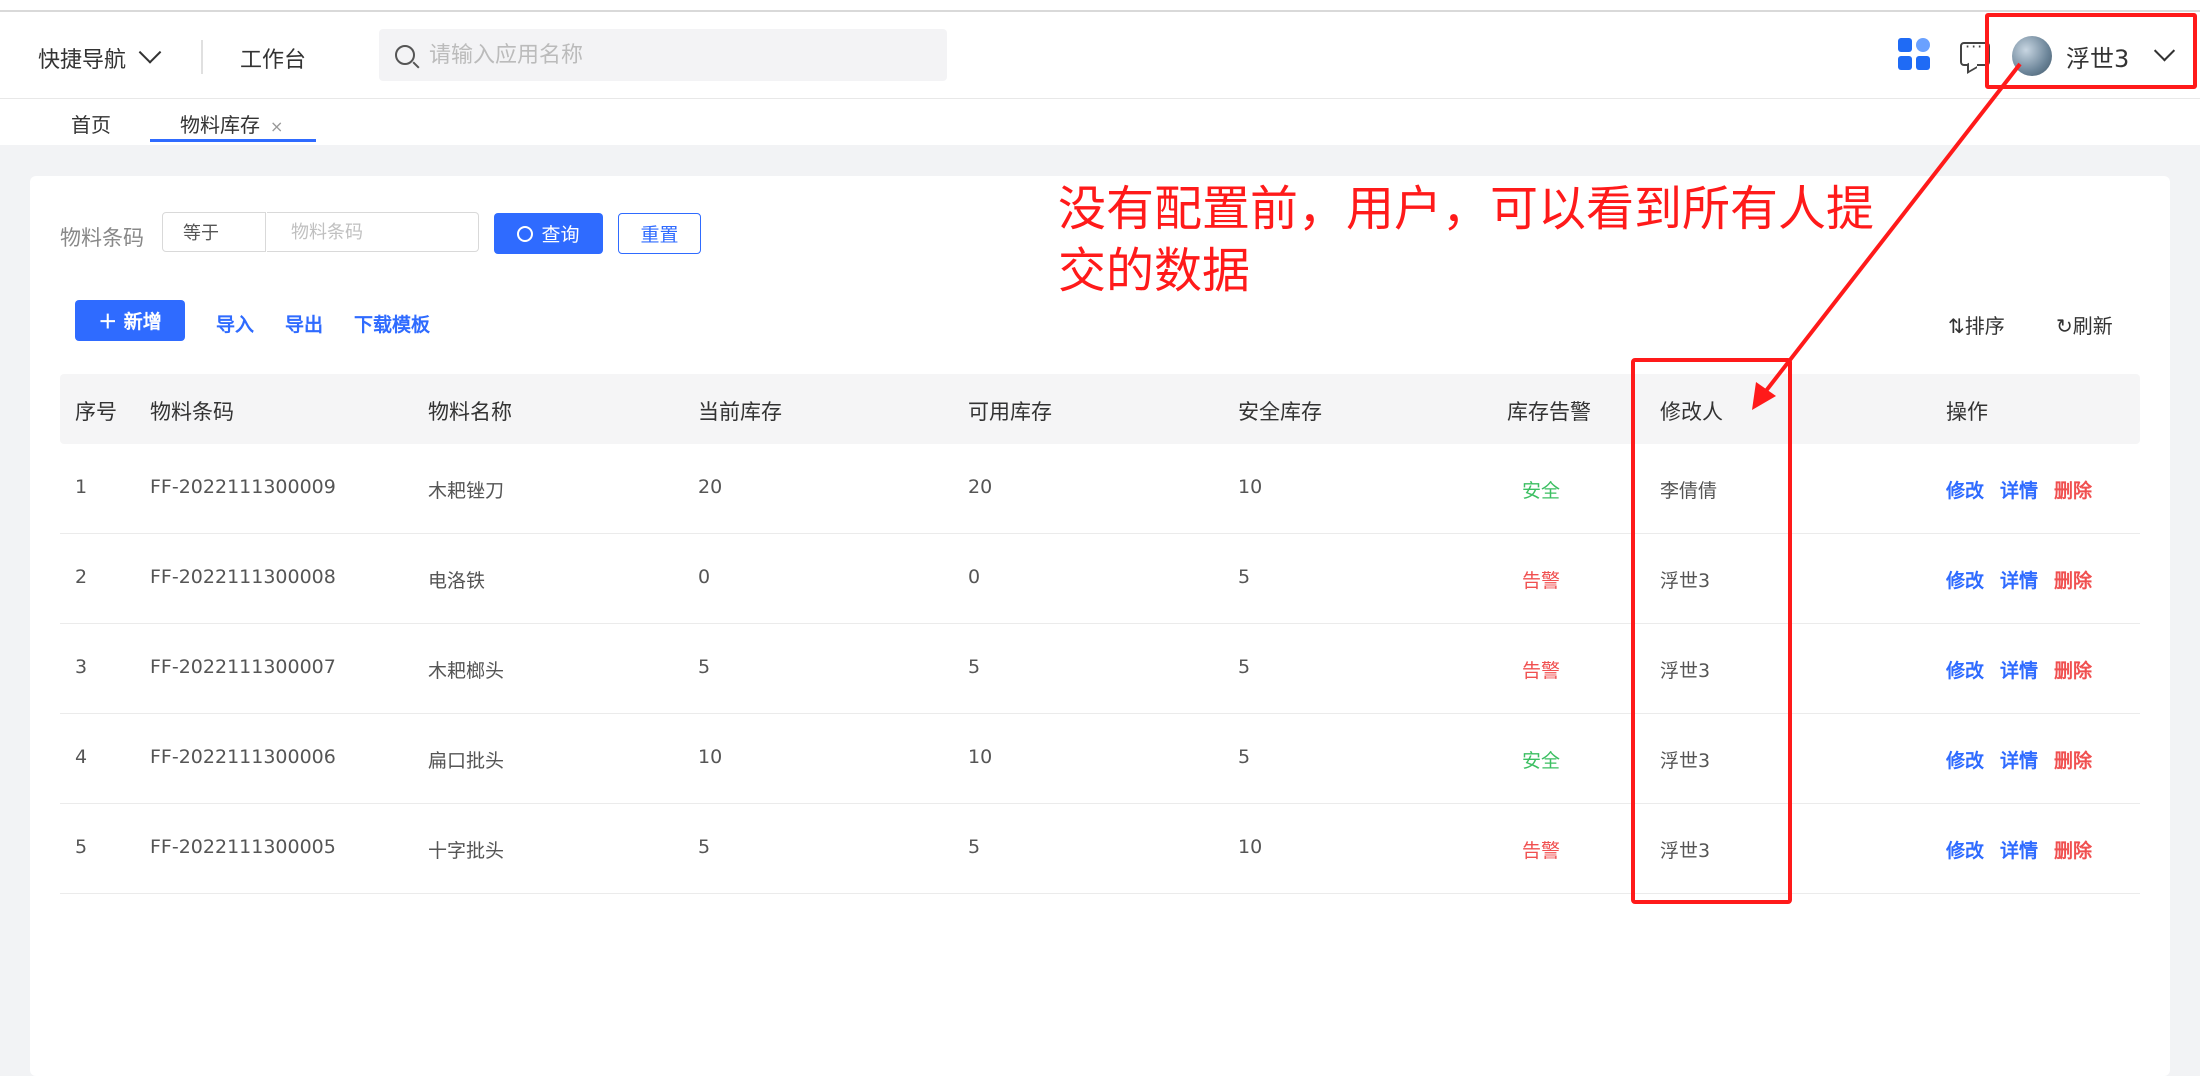  What do you see at coordinates (1887, 236) in the screenshot?
I see `annotation-arrow` at bounding box center [1887, 236].